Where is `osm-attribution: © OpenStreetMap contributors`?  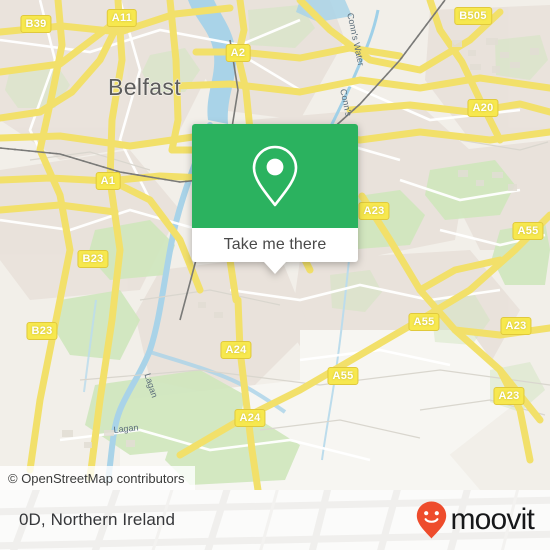 osm-attribution: © OpenStreetMap contributors is located at coordinates (97, 478).